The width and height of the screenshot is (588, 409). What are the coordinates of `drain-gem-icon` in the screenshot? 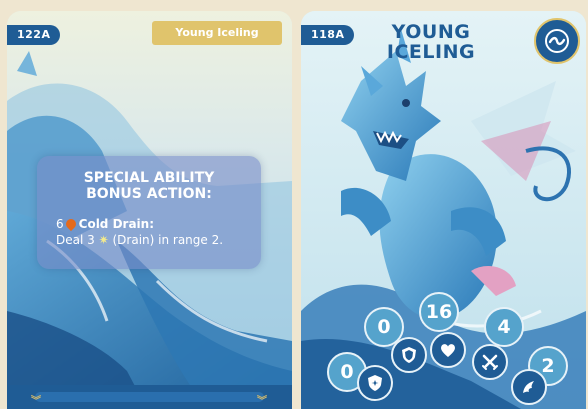 It's located at (70, 224).